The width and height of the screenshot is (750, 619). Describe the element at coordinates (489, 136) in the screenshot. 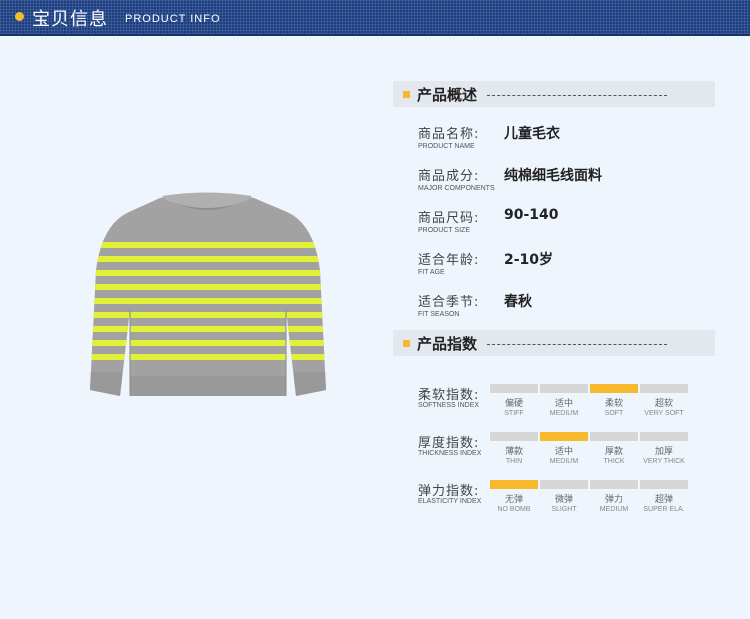

I see `overview-row: 商品名称: PRODUCT NAME 儿童毛衣` at that location.